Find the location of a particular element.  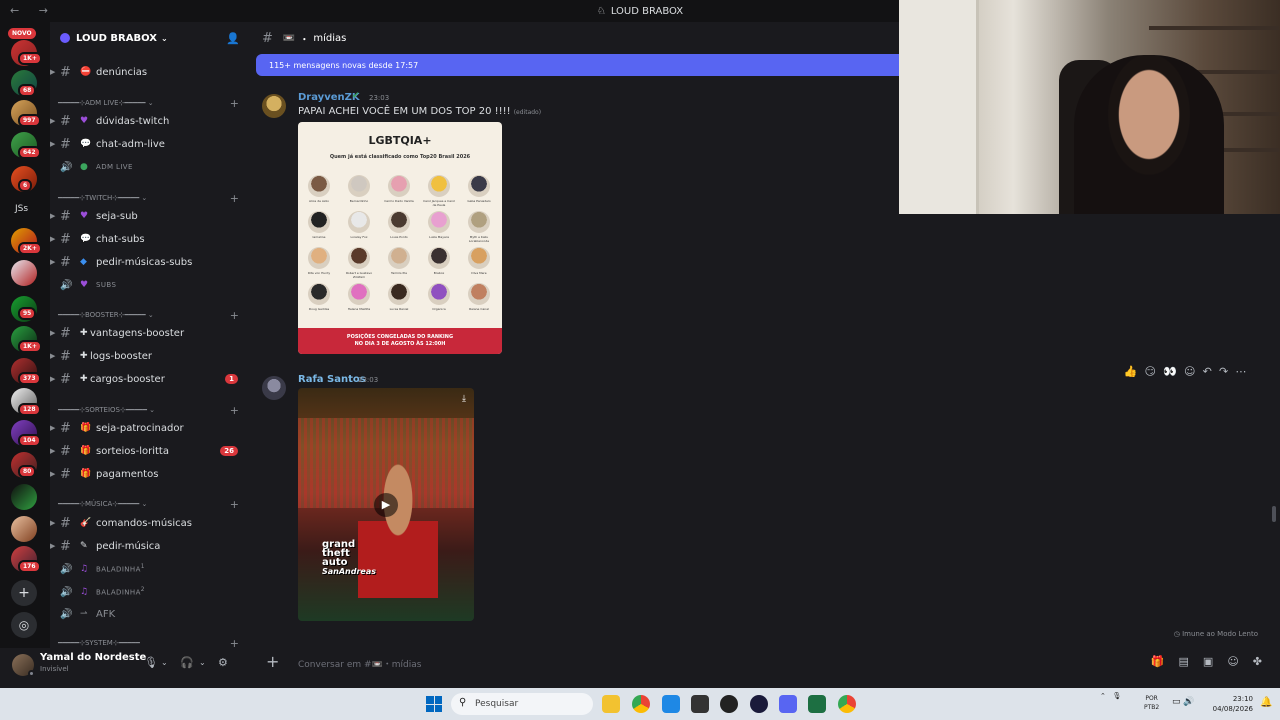

category-system: ━━━━━⊹SYSTEM⊹━━━━━ + is located at coordinates (150, 642).